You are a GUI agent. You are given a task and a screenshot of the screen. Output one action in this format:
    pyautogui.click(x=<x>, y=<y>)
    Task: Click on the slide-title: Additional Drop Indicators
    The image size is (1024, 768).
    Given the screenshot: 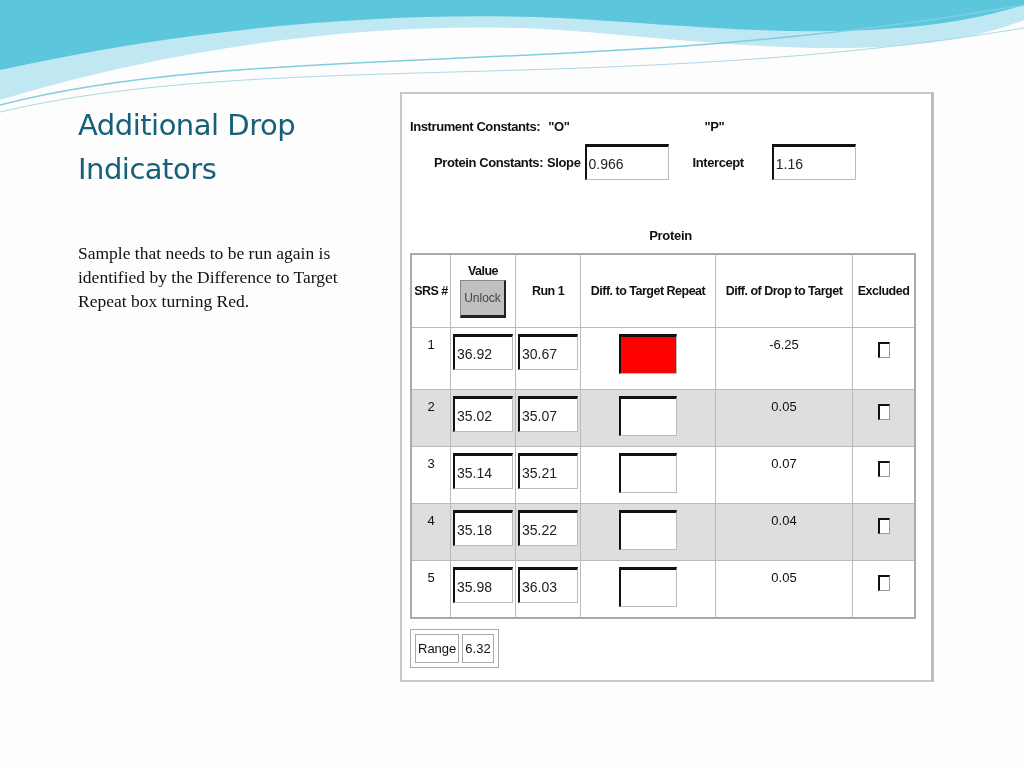 What is the action you would take?
    pyautogui.click(x=187, y=147)
    